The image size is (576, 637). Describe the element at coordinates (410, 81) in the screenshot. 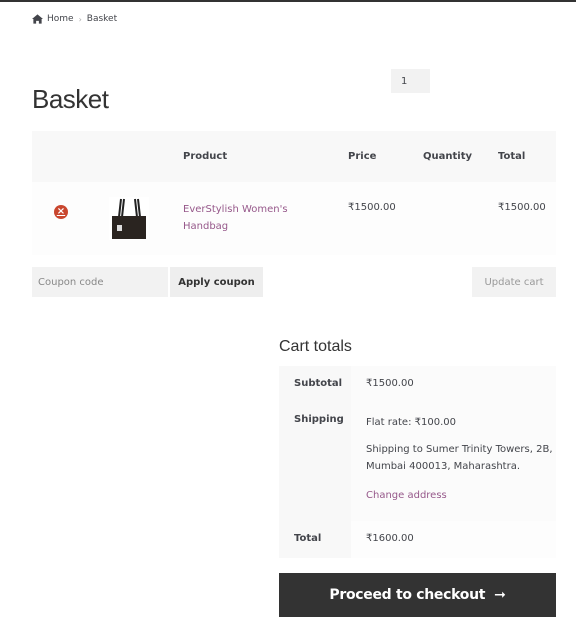

I see `quantity-input` at that location.